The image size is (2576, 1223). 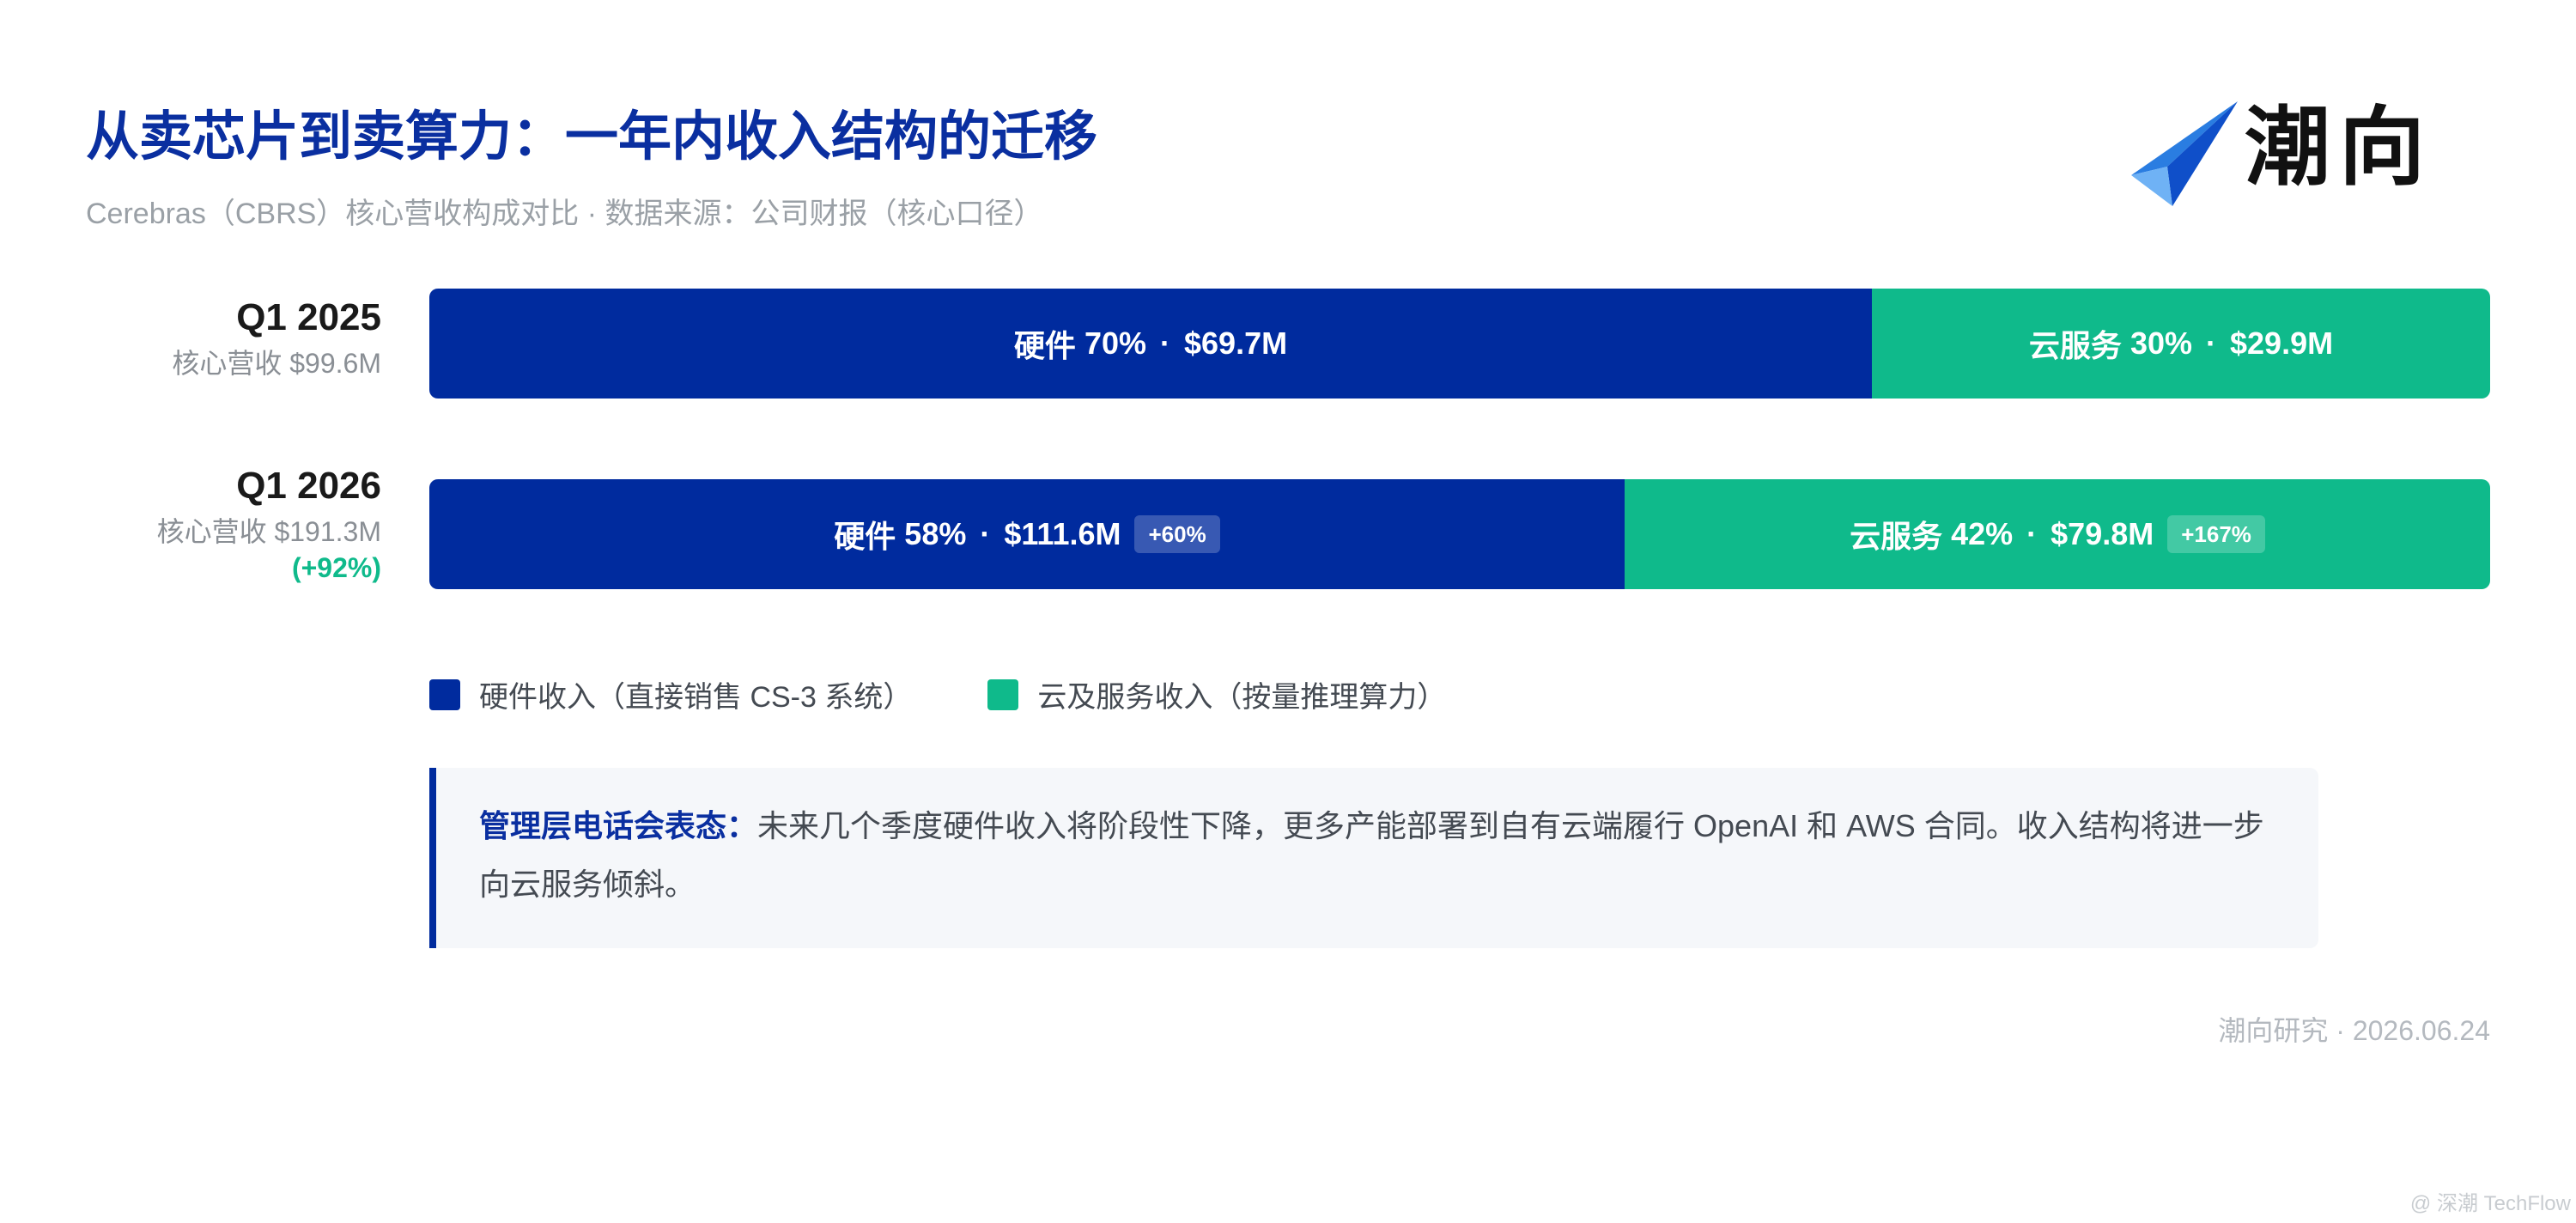 I want to click on growth-badge: +60%, so click(x=1177, y=534).